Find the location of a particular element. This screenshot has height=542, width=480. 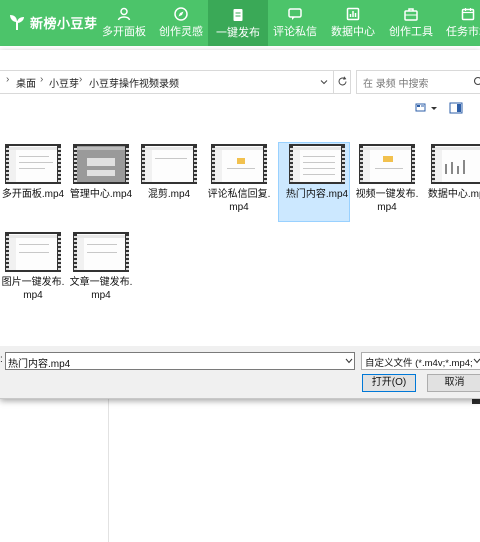

app-logo: 新榜小豆芽 is located at coordinates (53, 22).